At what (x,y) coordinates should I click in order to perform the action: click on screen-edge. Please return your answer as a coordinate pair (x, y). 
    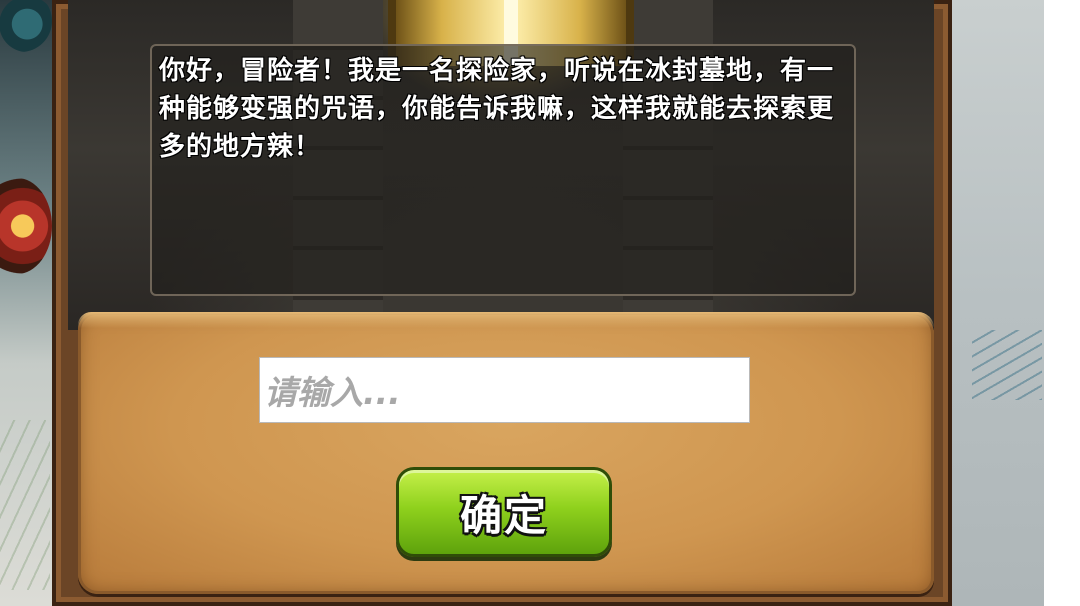
    Looking at the image, I should click on (1062, 303).